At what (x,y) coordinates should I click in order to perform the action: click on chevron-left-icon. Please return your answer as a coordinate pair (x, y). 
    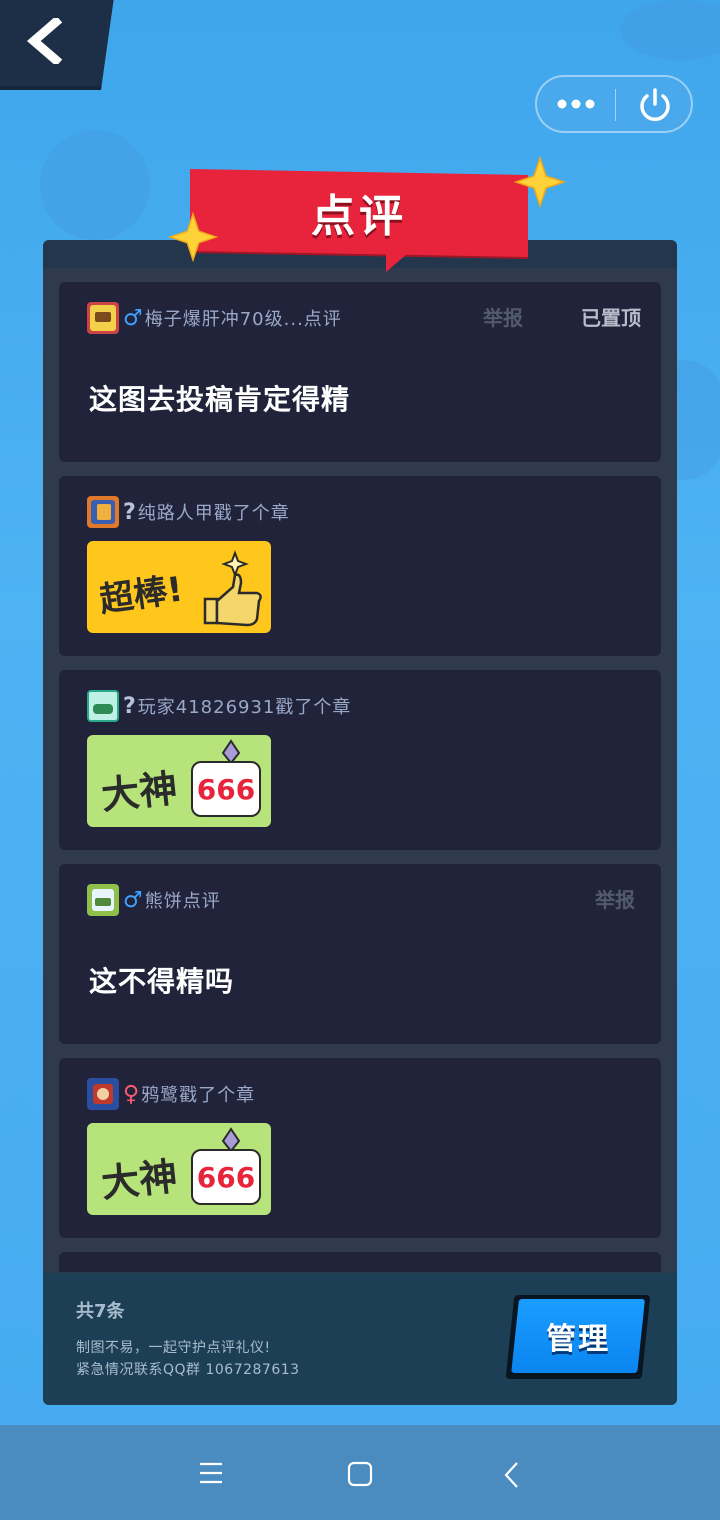
    Looking at the image, I should click on (44, 41).